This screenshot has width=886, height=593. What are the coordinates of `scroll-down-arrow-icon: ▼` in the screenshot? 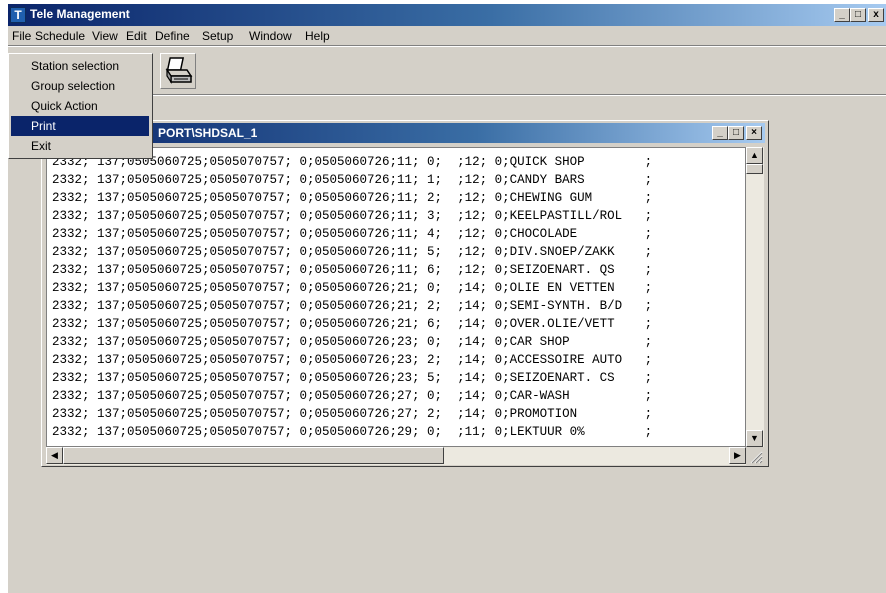 It's located at (754, 438).